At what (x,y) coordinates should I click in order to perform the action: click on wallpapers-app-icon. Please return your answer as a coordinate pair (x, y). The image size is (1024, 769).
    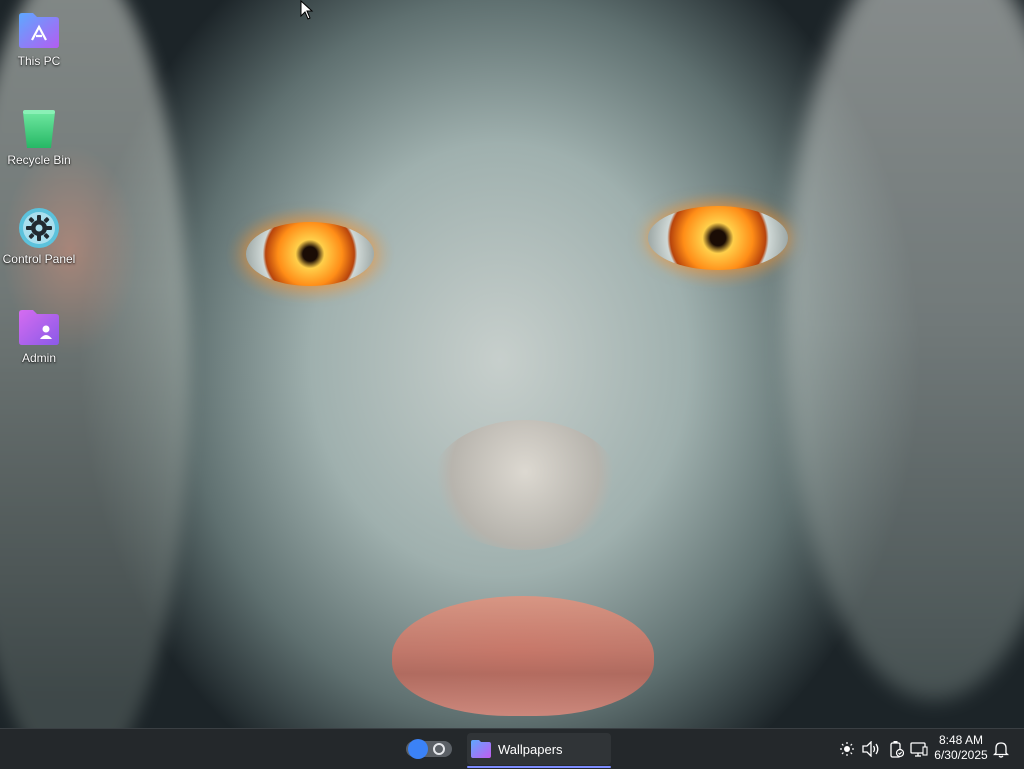
    Looking at the image, I should click on (481, 749).